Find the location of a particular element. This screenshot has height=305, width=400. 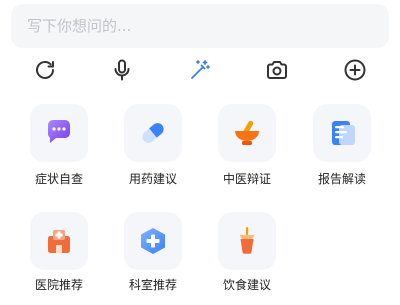

cup-icon is located at coordinates (247, 240).